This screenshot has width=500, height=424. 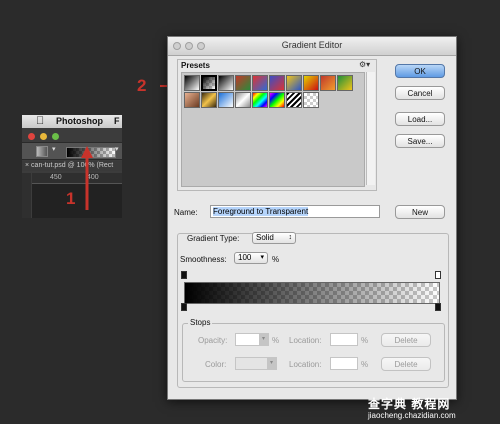 I want to click on opacity-unit: %, so click(x=276, y=340).